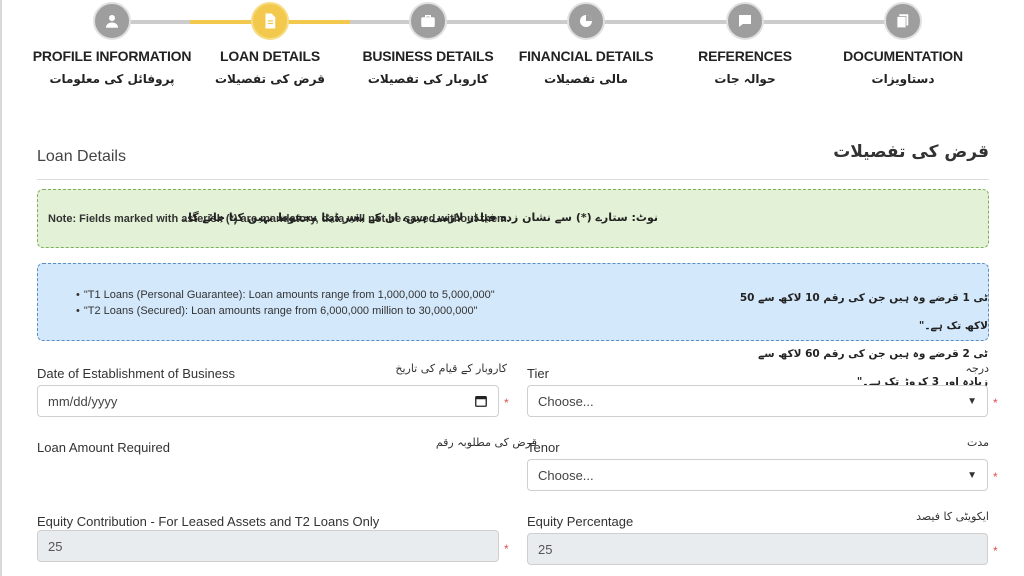 This screenshot has width=1024, height=576. I want to click on equity-percentage-value: 25, so click(545, 549).